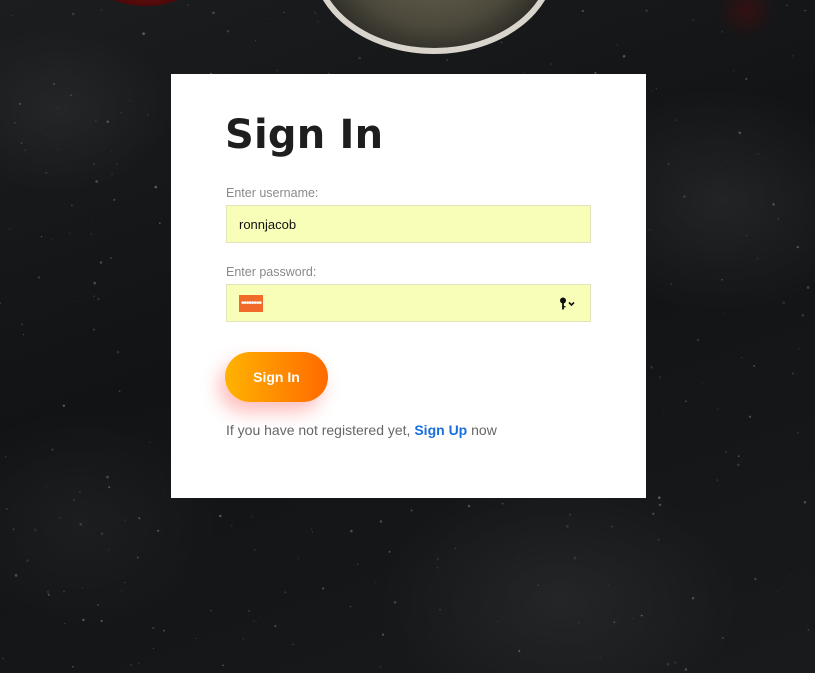 Image resolution: width=815 pixels, height=673 pixels. I want to click on username-field-wrapper, so click(408, 224).